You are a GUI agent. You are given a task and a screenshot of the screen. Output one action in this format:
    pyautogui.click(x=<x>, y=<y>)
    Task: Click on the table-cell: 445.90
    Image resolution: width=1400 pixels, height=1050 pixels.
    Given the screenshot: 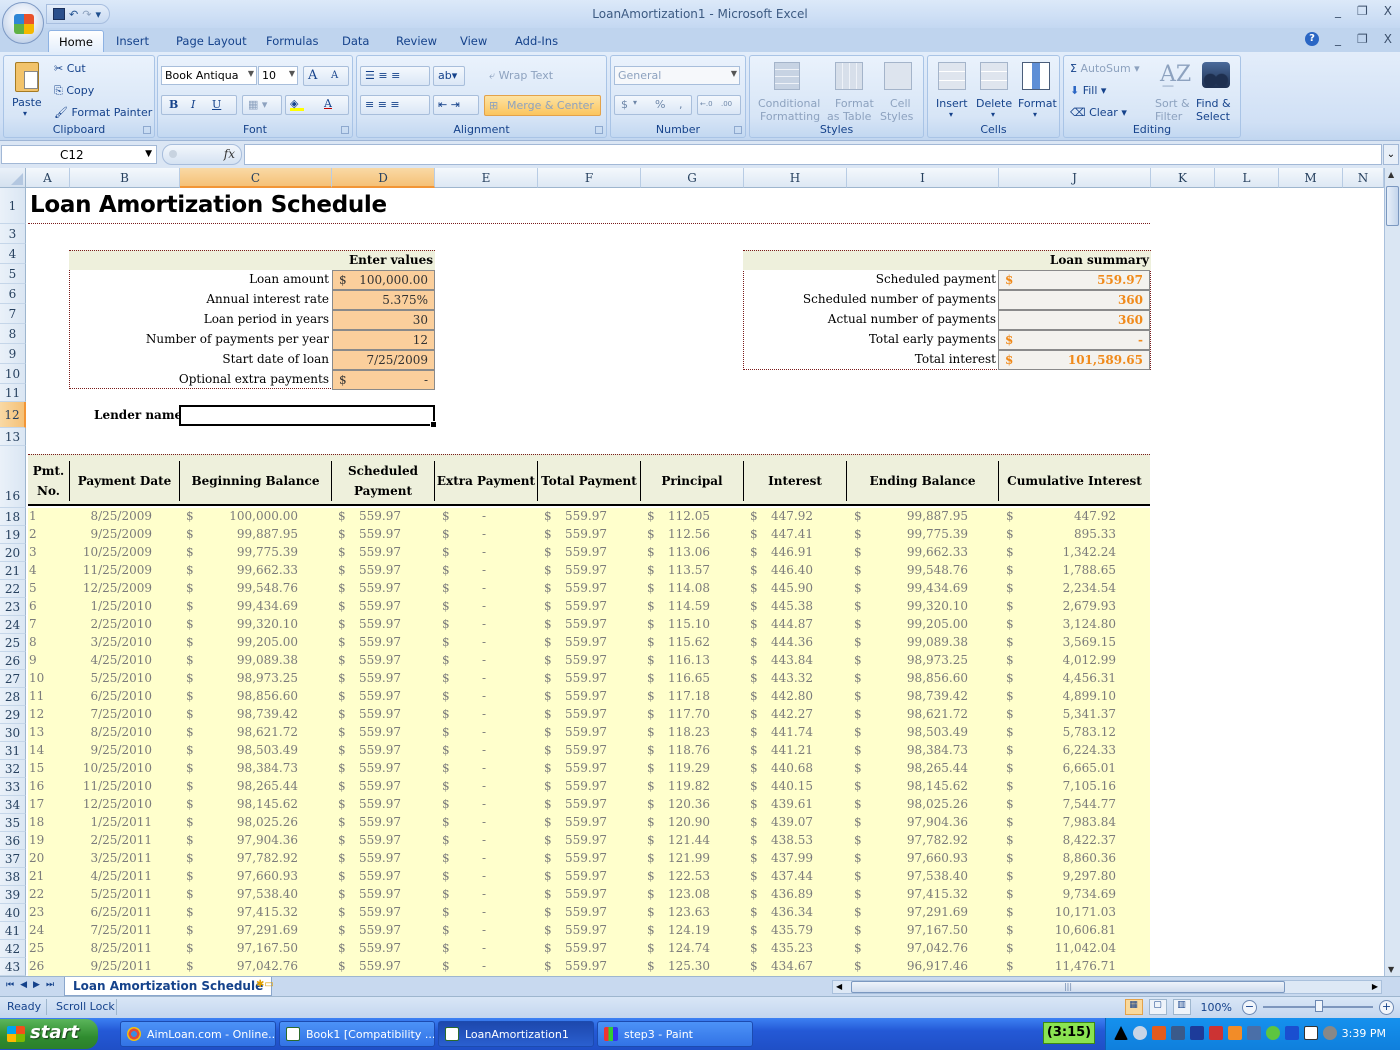 What is the action you would take?
    pyautogui.click(x=792, y=588)
    